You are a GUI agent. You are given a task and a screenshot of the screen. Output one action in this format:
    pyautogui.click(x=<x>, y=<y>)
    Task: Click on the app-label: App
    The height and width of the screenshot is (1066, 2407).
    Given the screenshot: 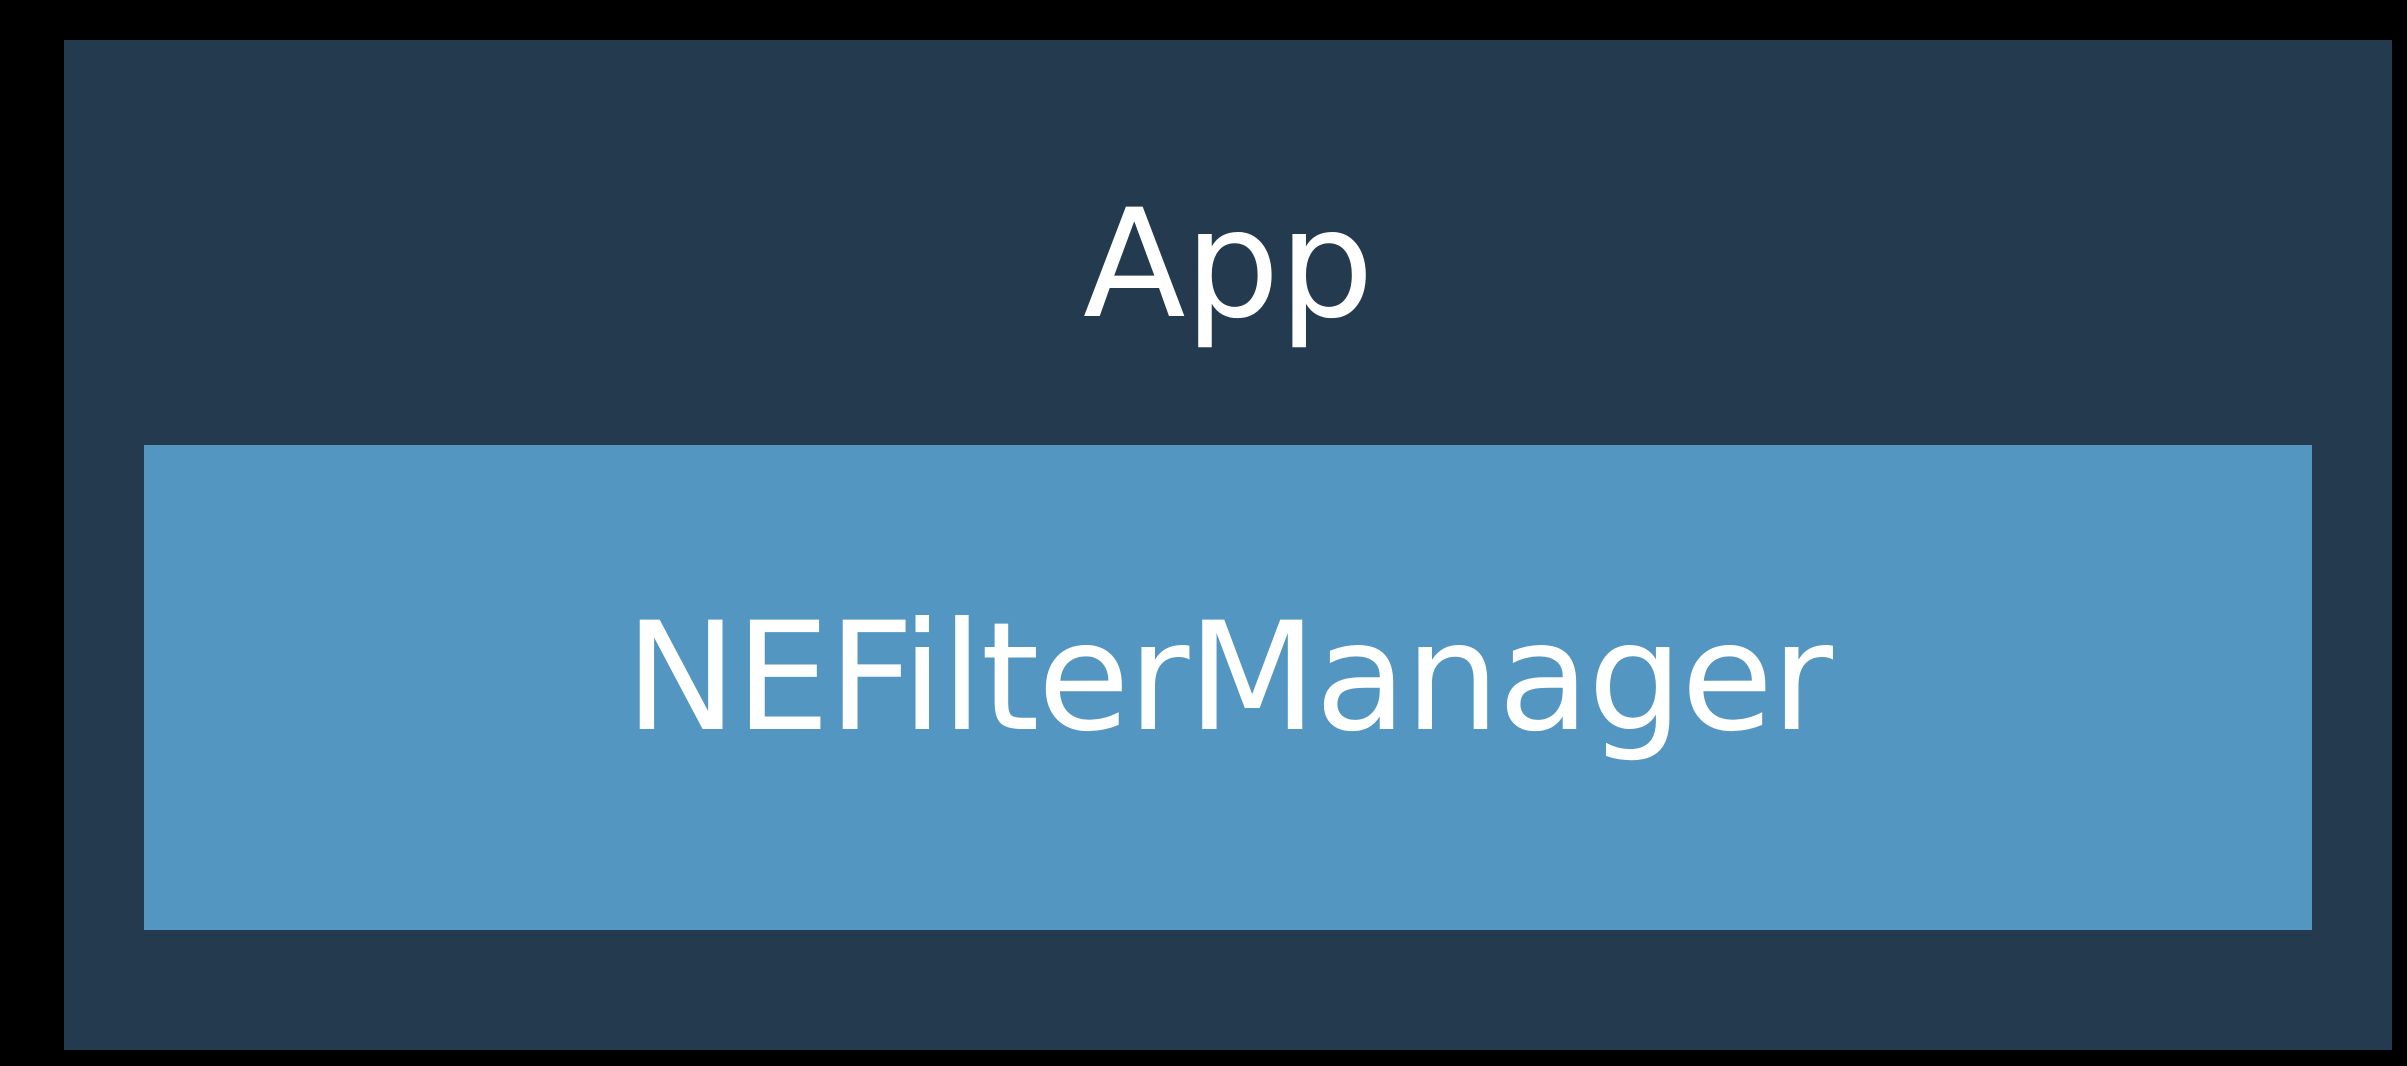 What is the action you would take?
    pyautogui.click(x=1228, y=265)
    